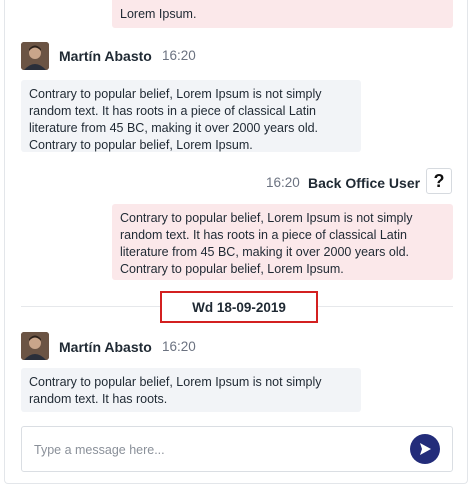 This screenshot has width=474, height=488. I want to click on send-button, so click(425, 449).